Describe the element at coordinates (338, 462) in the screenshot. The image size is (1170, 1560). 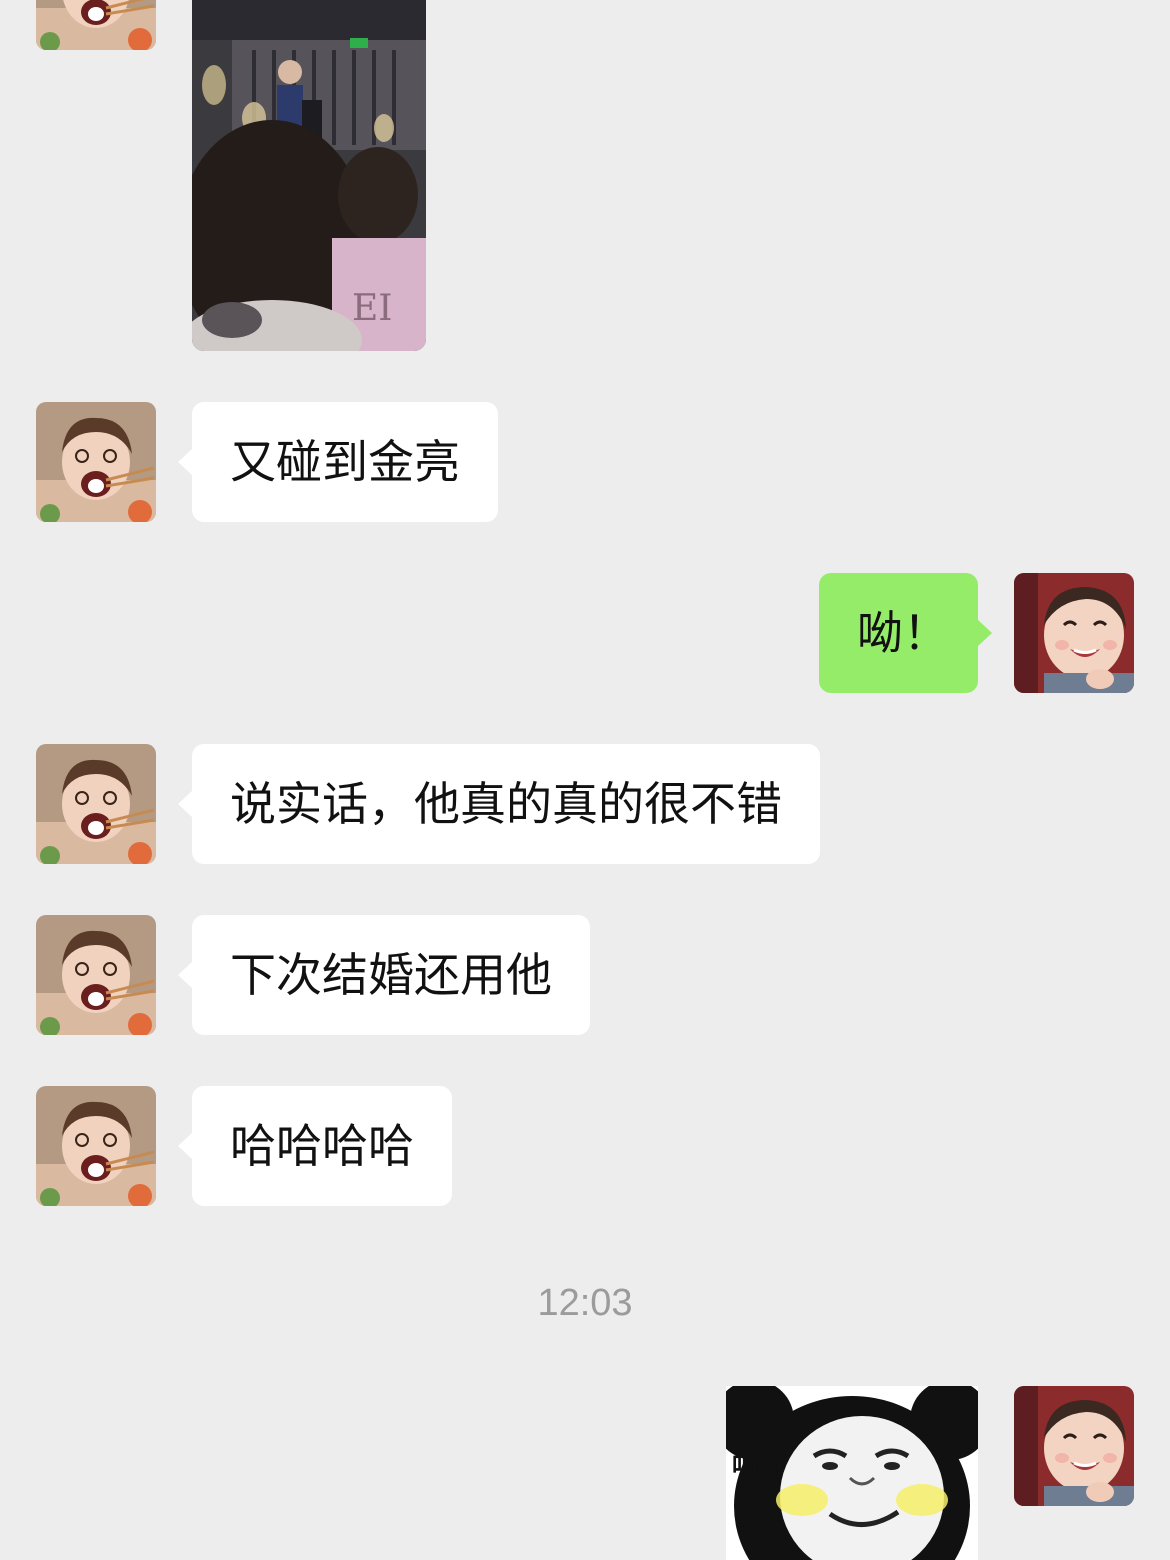
I see `message-bubble-incoming: 又碰到金亮` at that location.